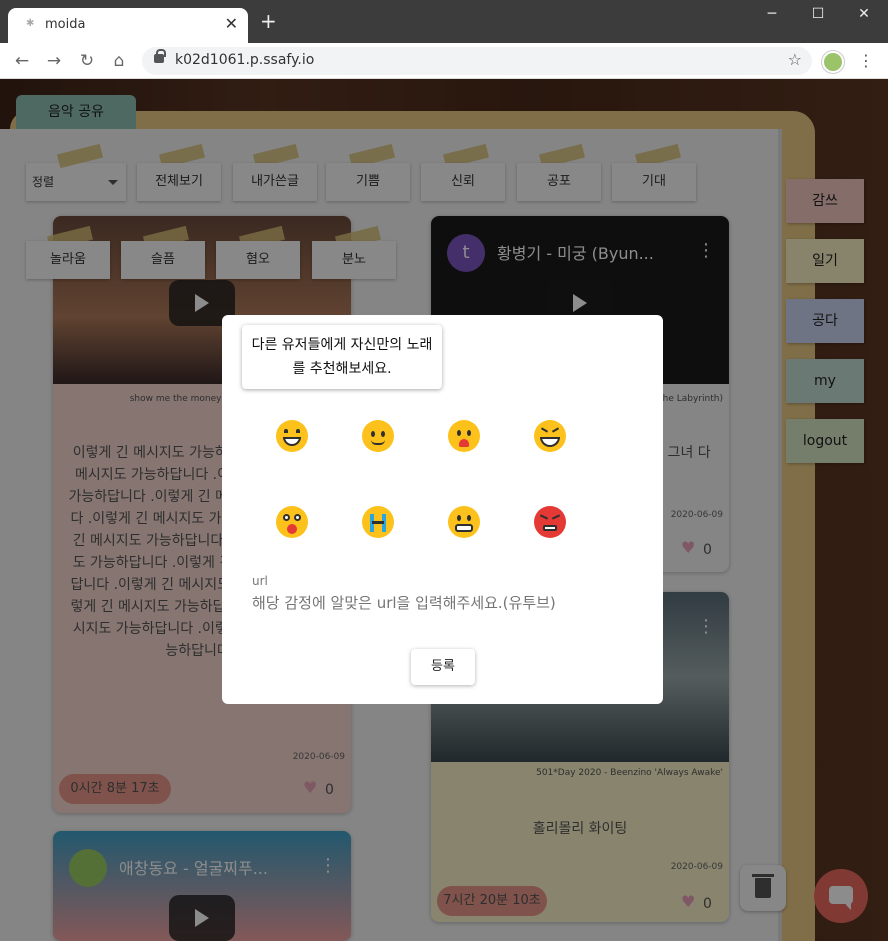 The width and height of the screenshot is (888, 941). I want to click on url-text: k02d1061.p.ssafy.io, so click(245, 60).